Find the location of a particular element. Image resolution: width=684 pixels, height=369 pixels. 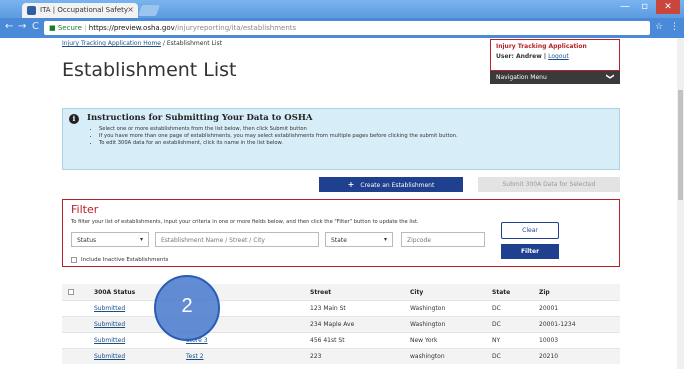

tab-close-icon: × is located at coordinates (130, 9).